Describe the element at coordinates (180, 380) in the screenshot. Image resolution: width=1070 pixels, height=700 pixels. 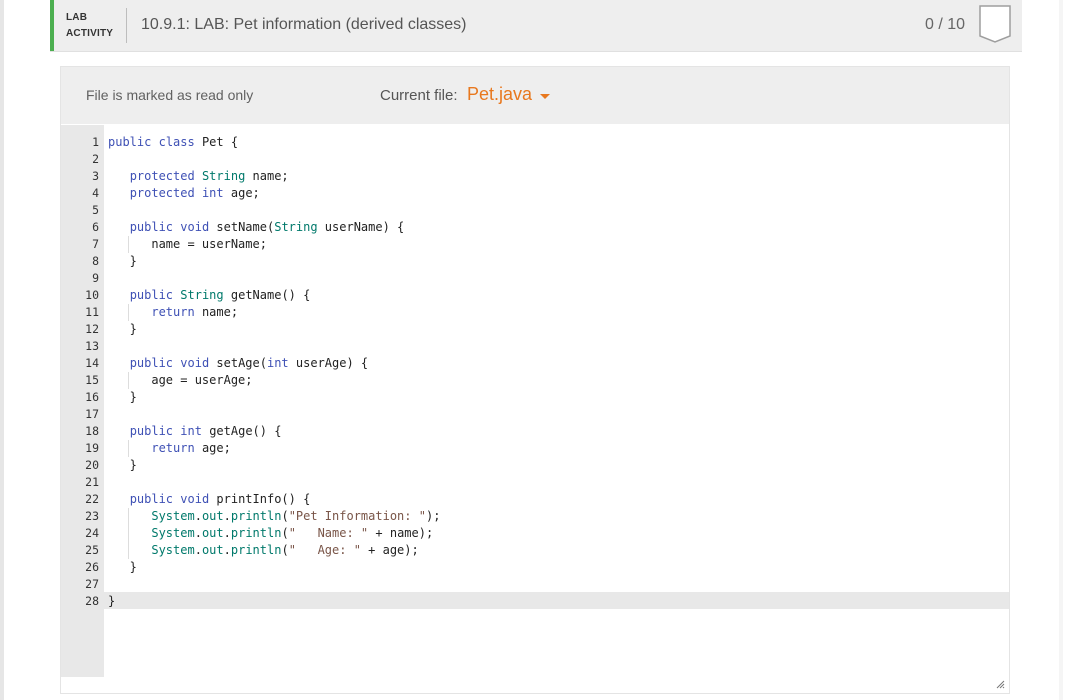
I see `code-text: age = userAge;` at that location.